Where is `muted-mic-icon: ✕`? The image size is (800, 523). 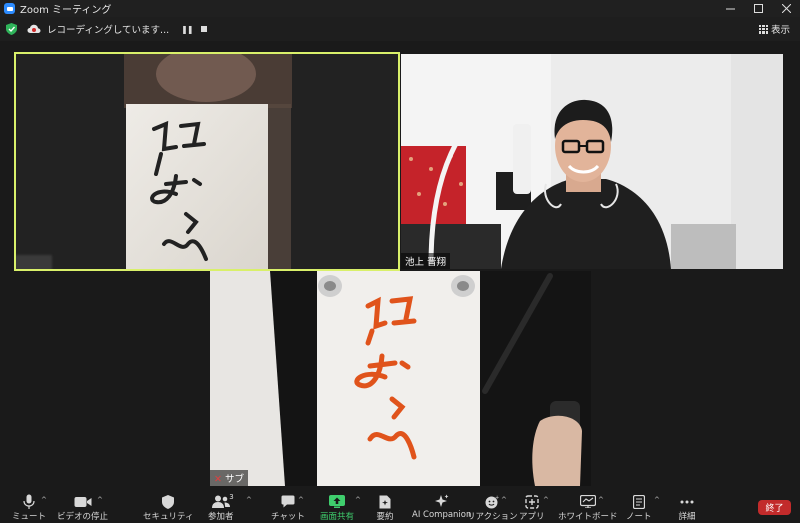 muted-mic-icon: ✕ is located at coordinates (218, 479).